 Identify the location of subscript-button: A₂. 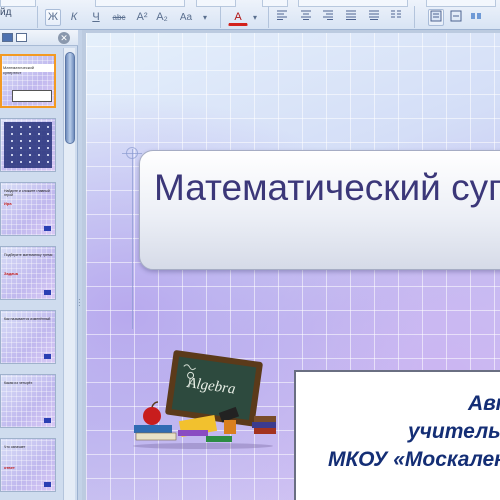
(162, 17).